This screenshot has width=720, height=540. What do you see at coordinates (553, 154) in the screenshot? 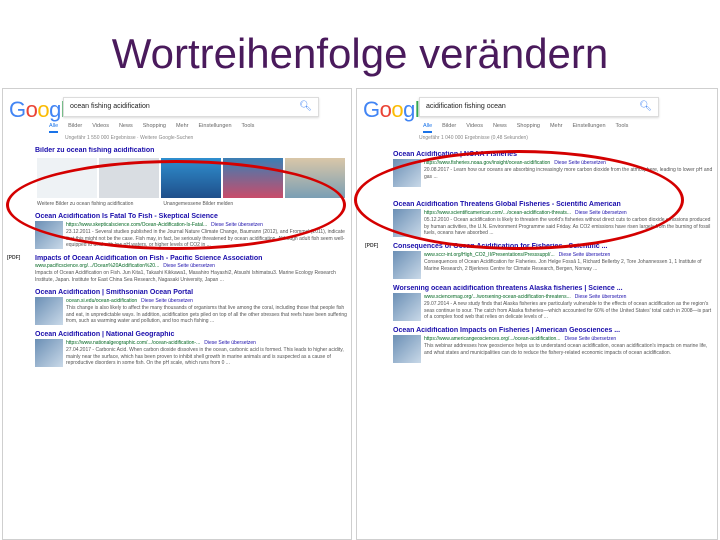
I see `result-title: Ocean Acidification | NOAA Fisheries` at bounding box center [553, 154].